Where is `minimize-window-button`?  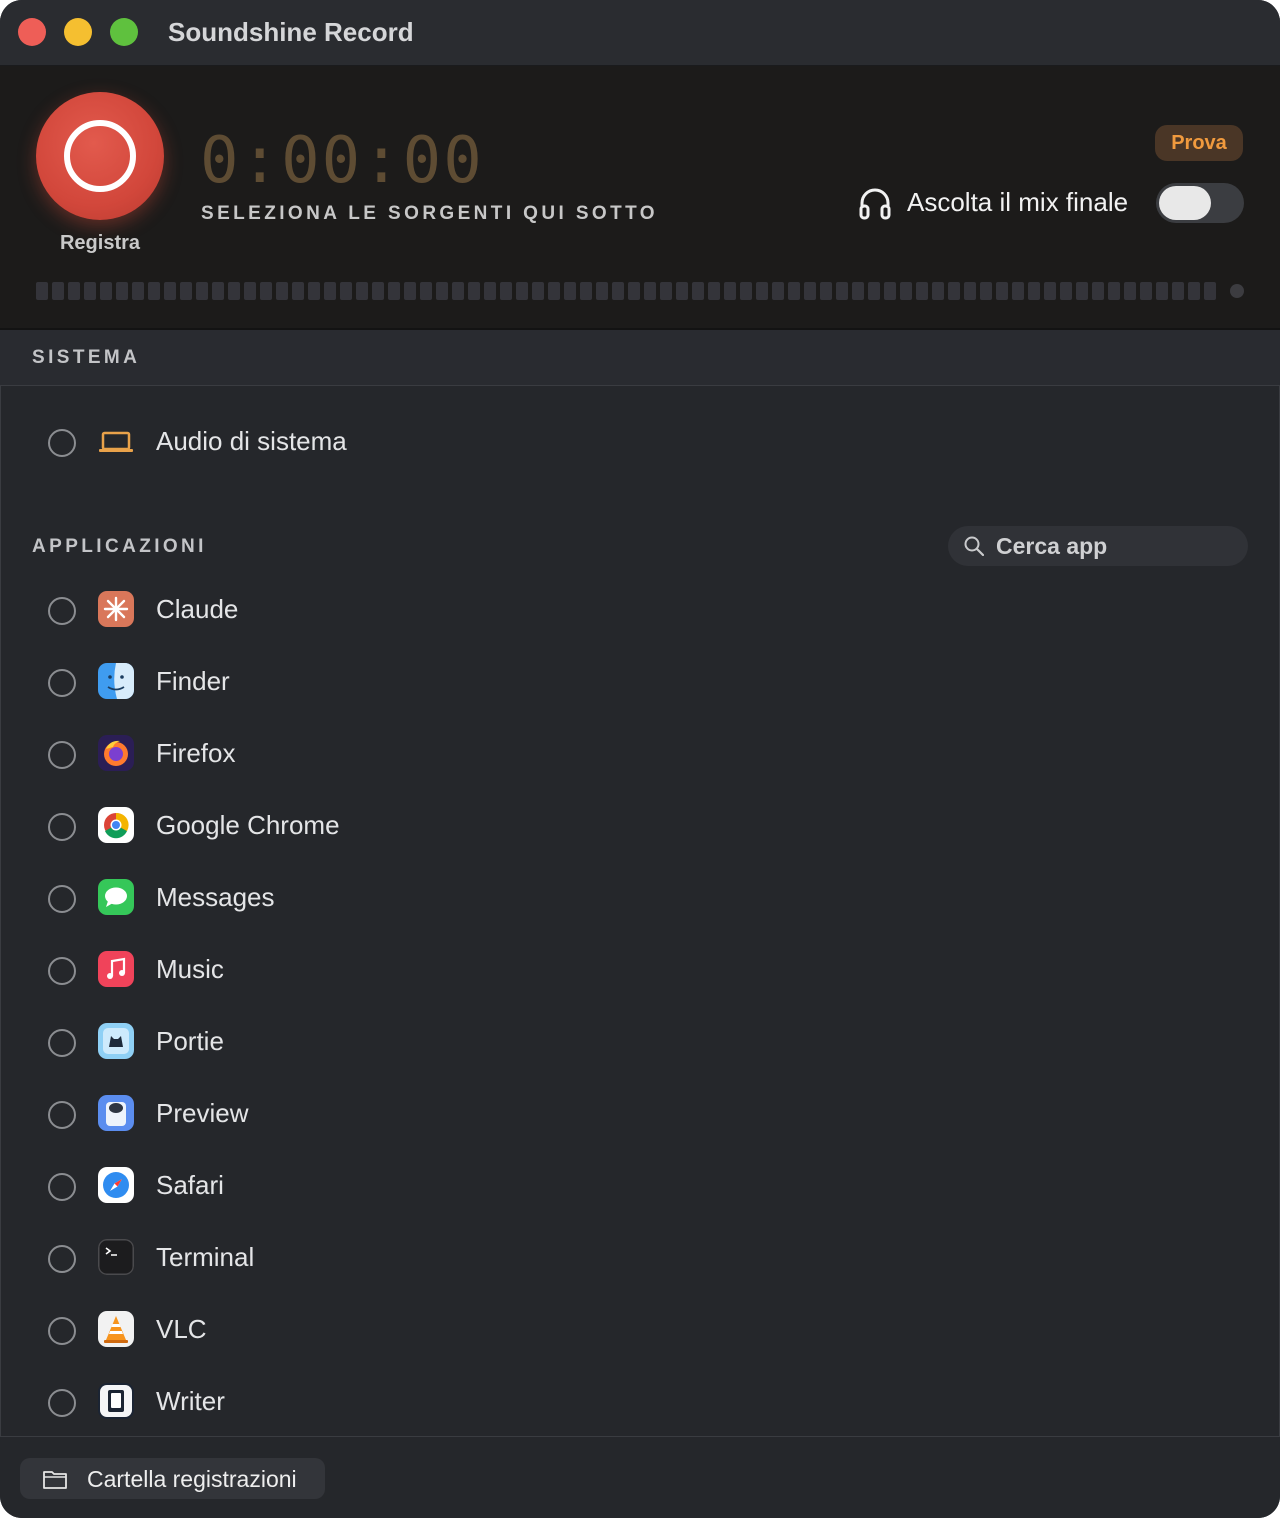
minimize-window-button is located at coordinates (78, 32).